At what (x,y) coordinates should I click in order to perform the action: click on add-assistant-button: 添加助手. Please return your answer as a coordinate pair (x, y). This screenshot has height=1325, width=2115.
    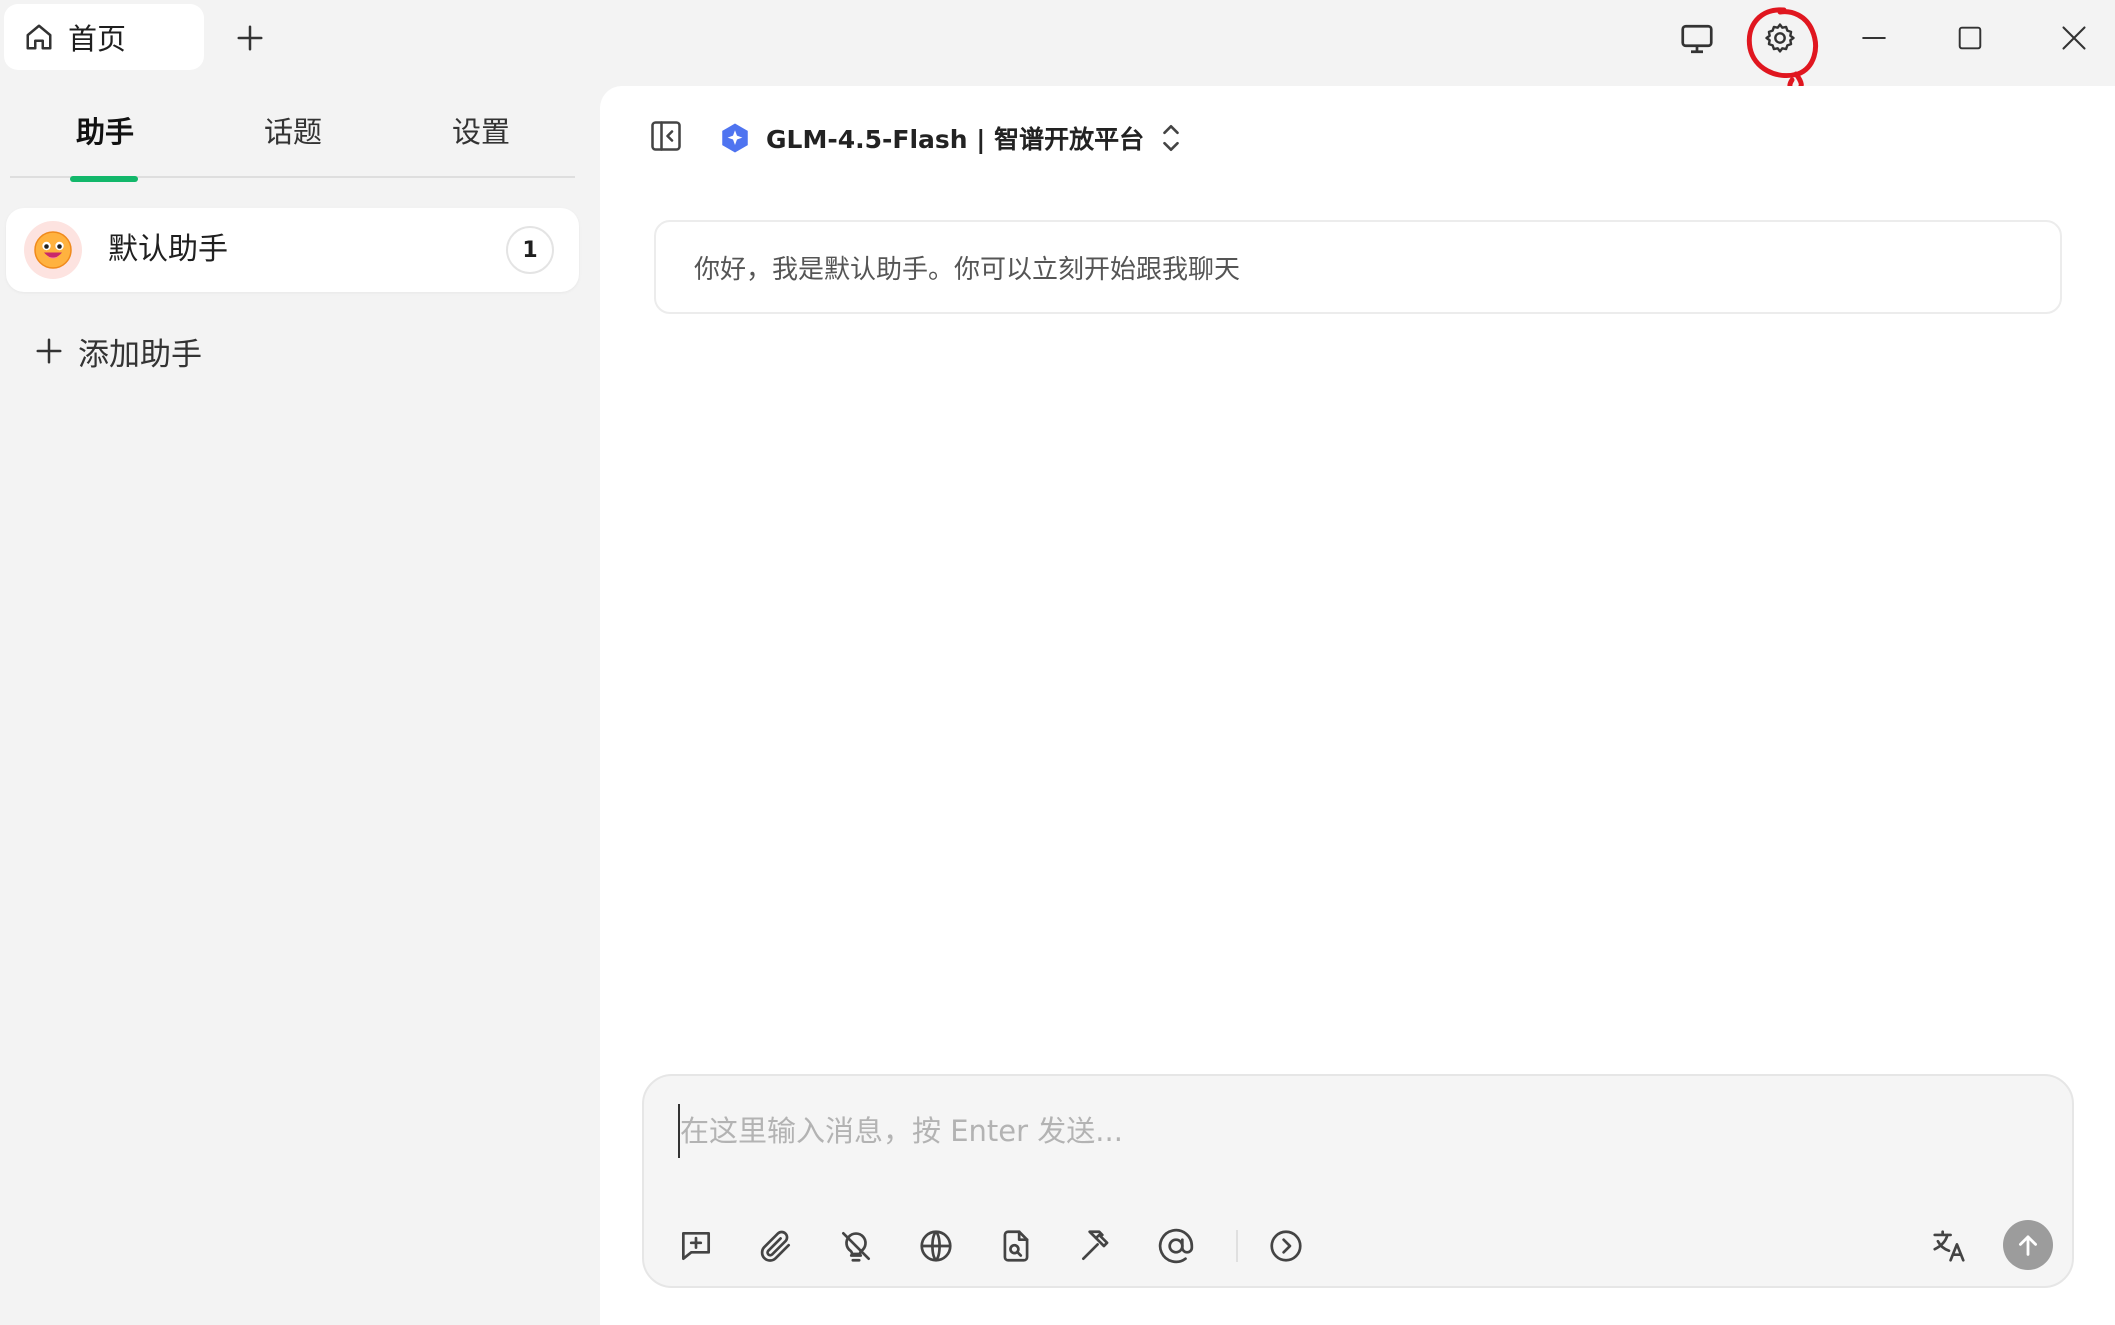
    Looking at the image, I should click on (118, 351).